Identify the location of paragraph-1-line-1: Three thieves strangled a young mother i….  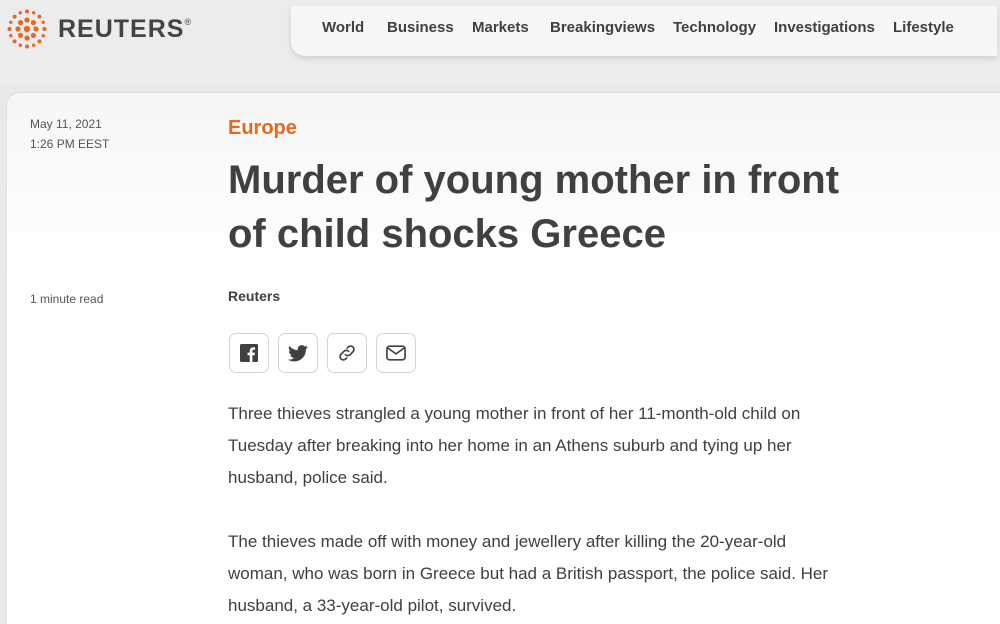
(514, 413).